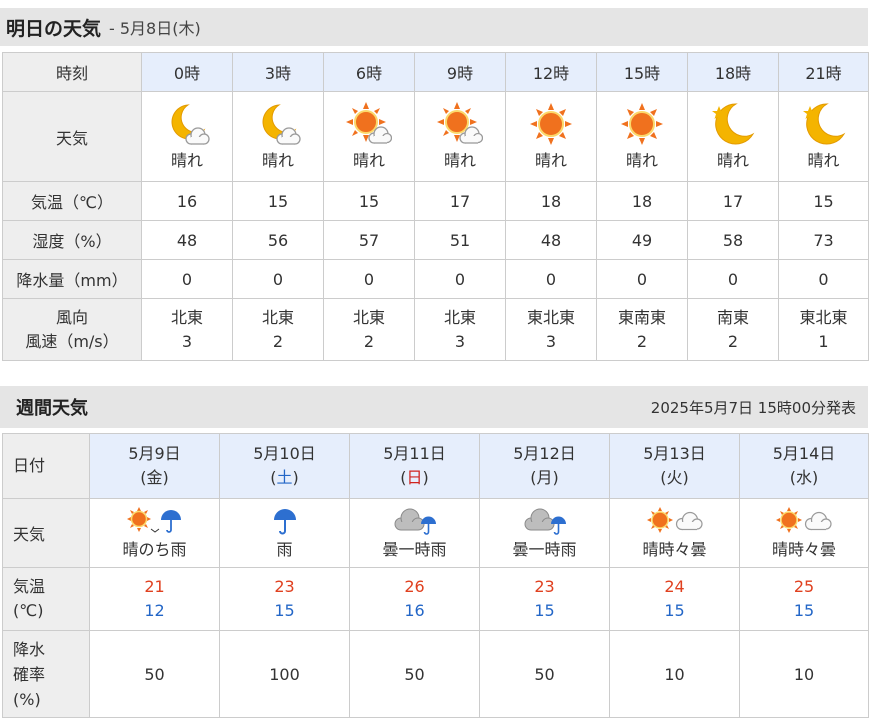 Image resolution: width=873 pixels, height=727 pixels. Describe the element at coordinates (284, 521) in the screenshot. I see `umbrella-icon` at that location.